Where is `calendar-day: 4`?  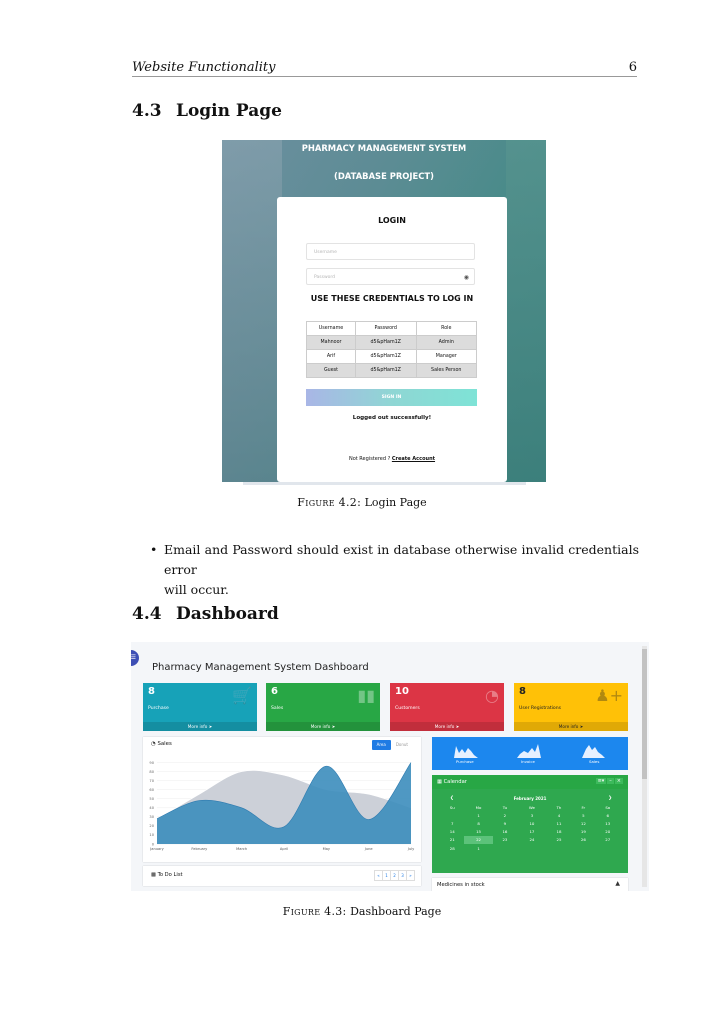
calendar-day: 4 is located at coordinates (559, 815).